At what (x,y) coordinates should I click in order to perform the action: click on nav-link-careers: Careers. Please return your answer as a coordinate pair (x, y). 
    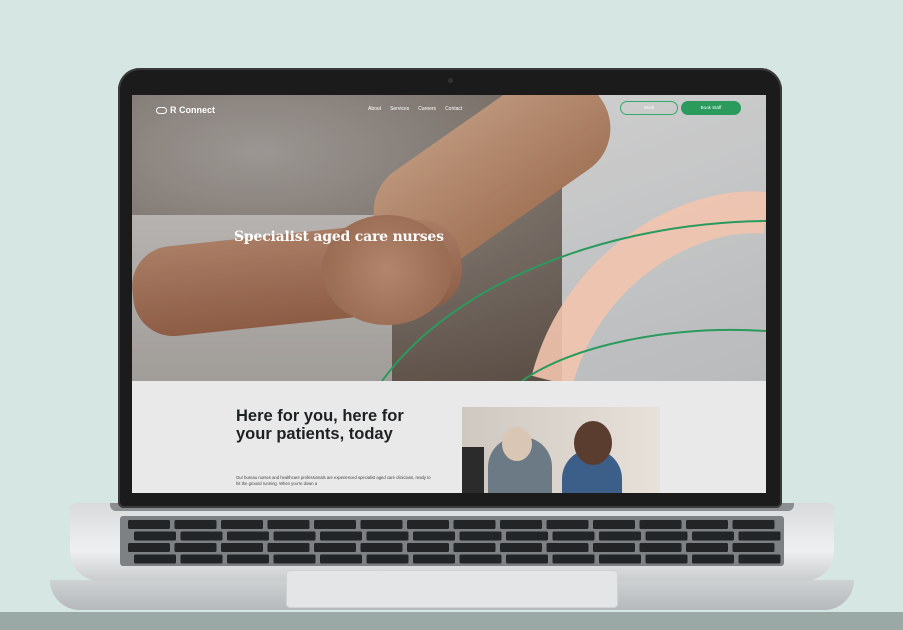
    Looking at the image, I should click on (427, 109).